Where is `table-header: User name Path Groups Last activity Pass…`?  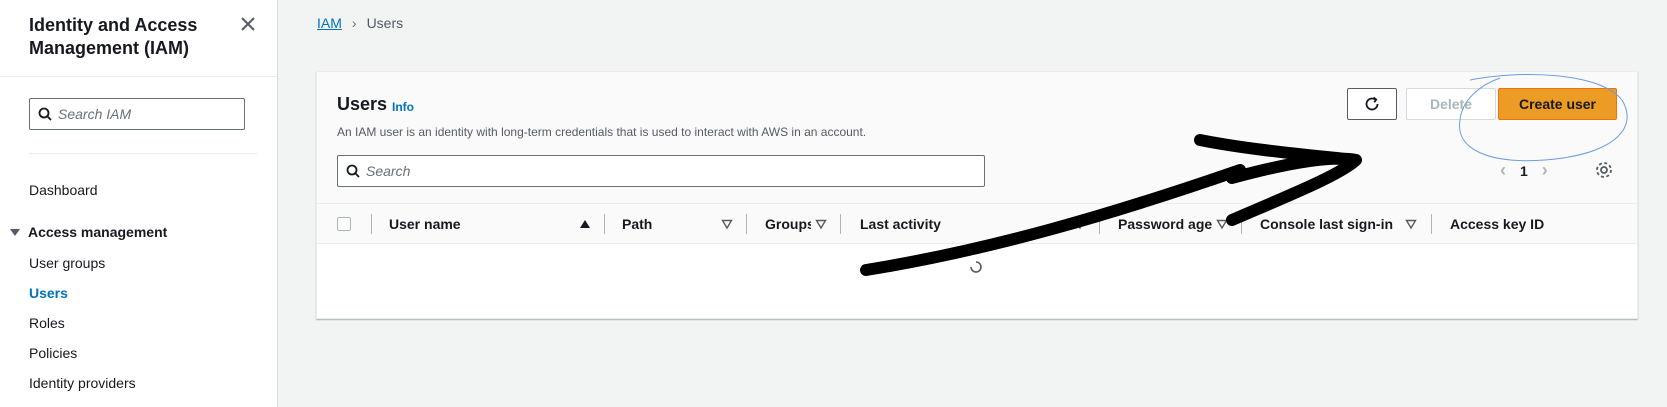 table-header: User name Path Groups Last activity Pass… is located at coordinates (977, 224).